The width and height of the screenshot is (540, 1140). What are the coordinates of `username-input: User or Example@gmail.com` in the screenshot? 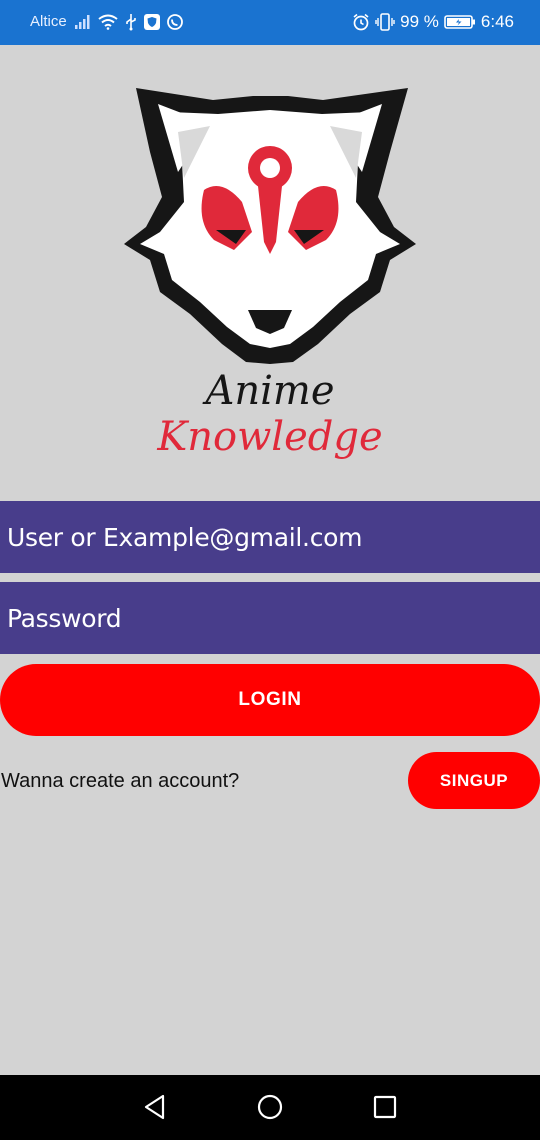 It's located at (270, 537).